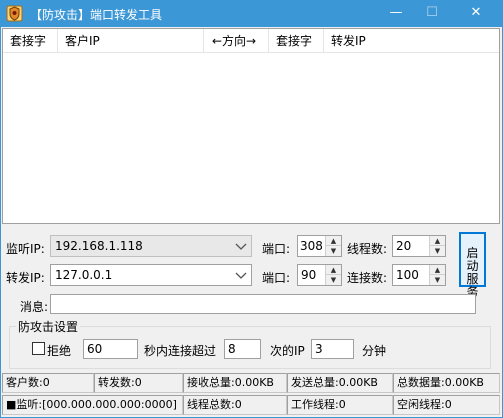 This screenshot has width=503, height=418. I want to click on window-title: 【防攻击】端口转发工具, so click(96, 15).